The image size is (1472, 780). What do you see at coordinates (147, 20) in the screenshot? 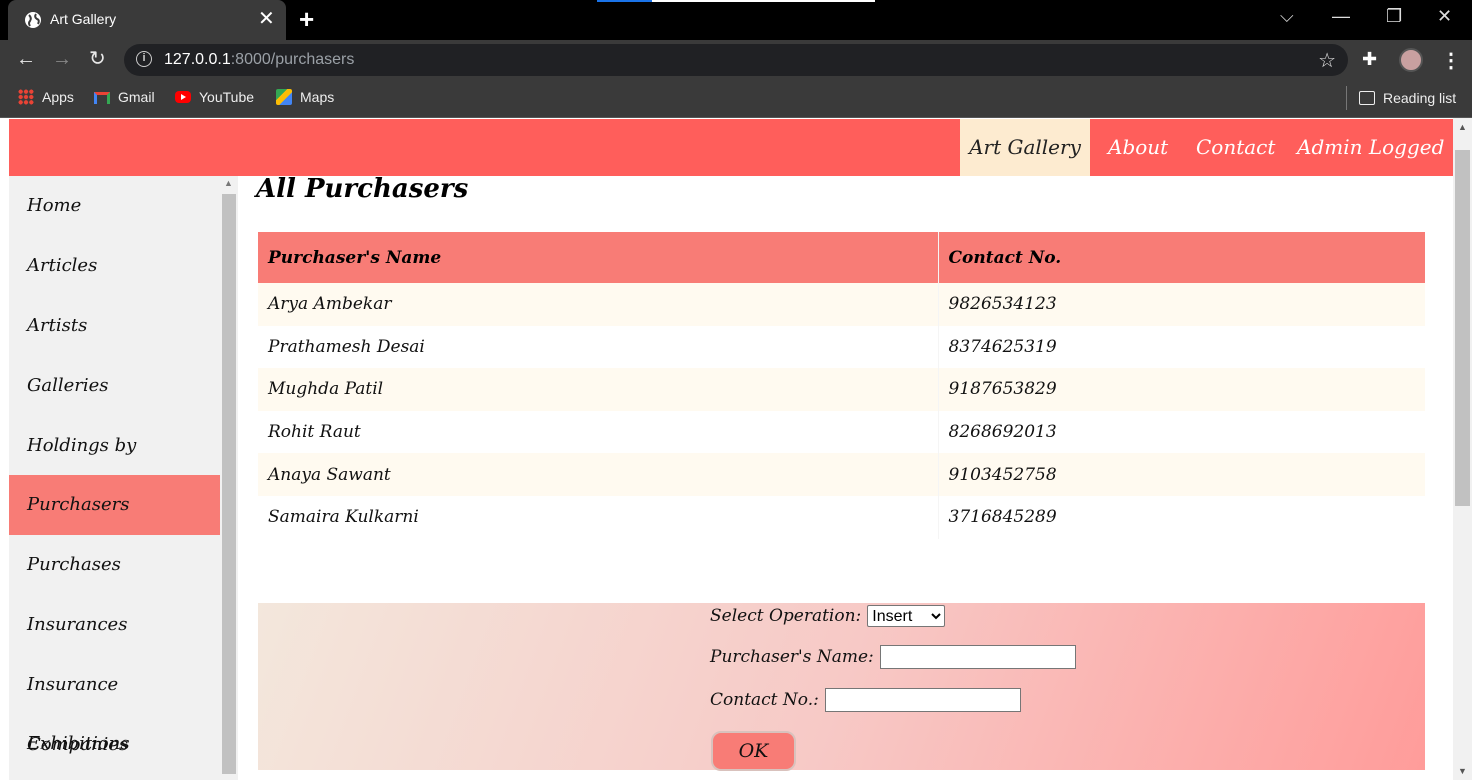
I see `browser-tab: Art Gallery ✕` at bounding box center [147, 20].